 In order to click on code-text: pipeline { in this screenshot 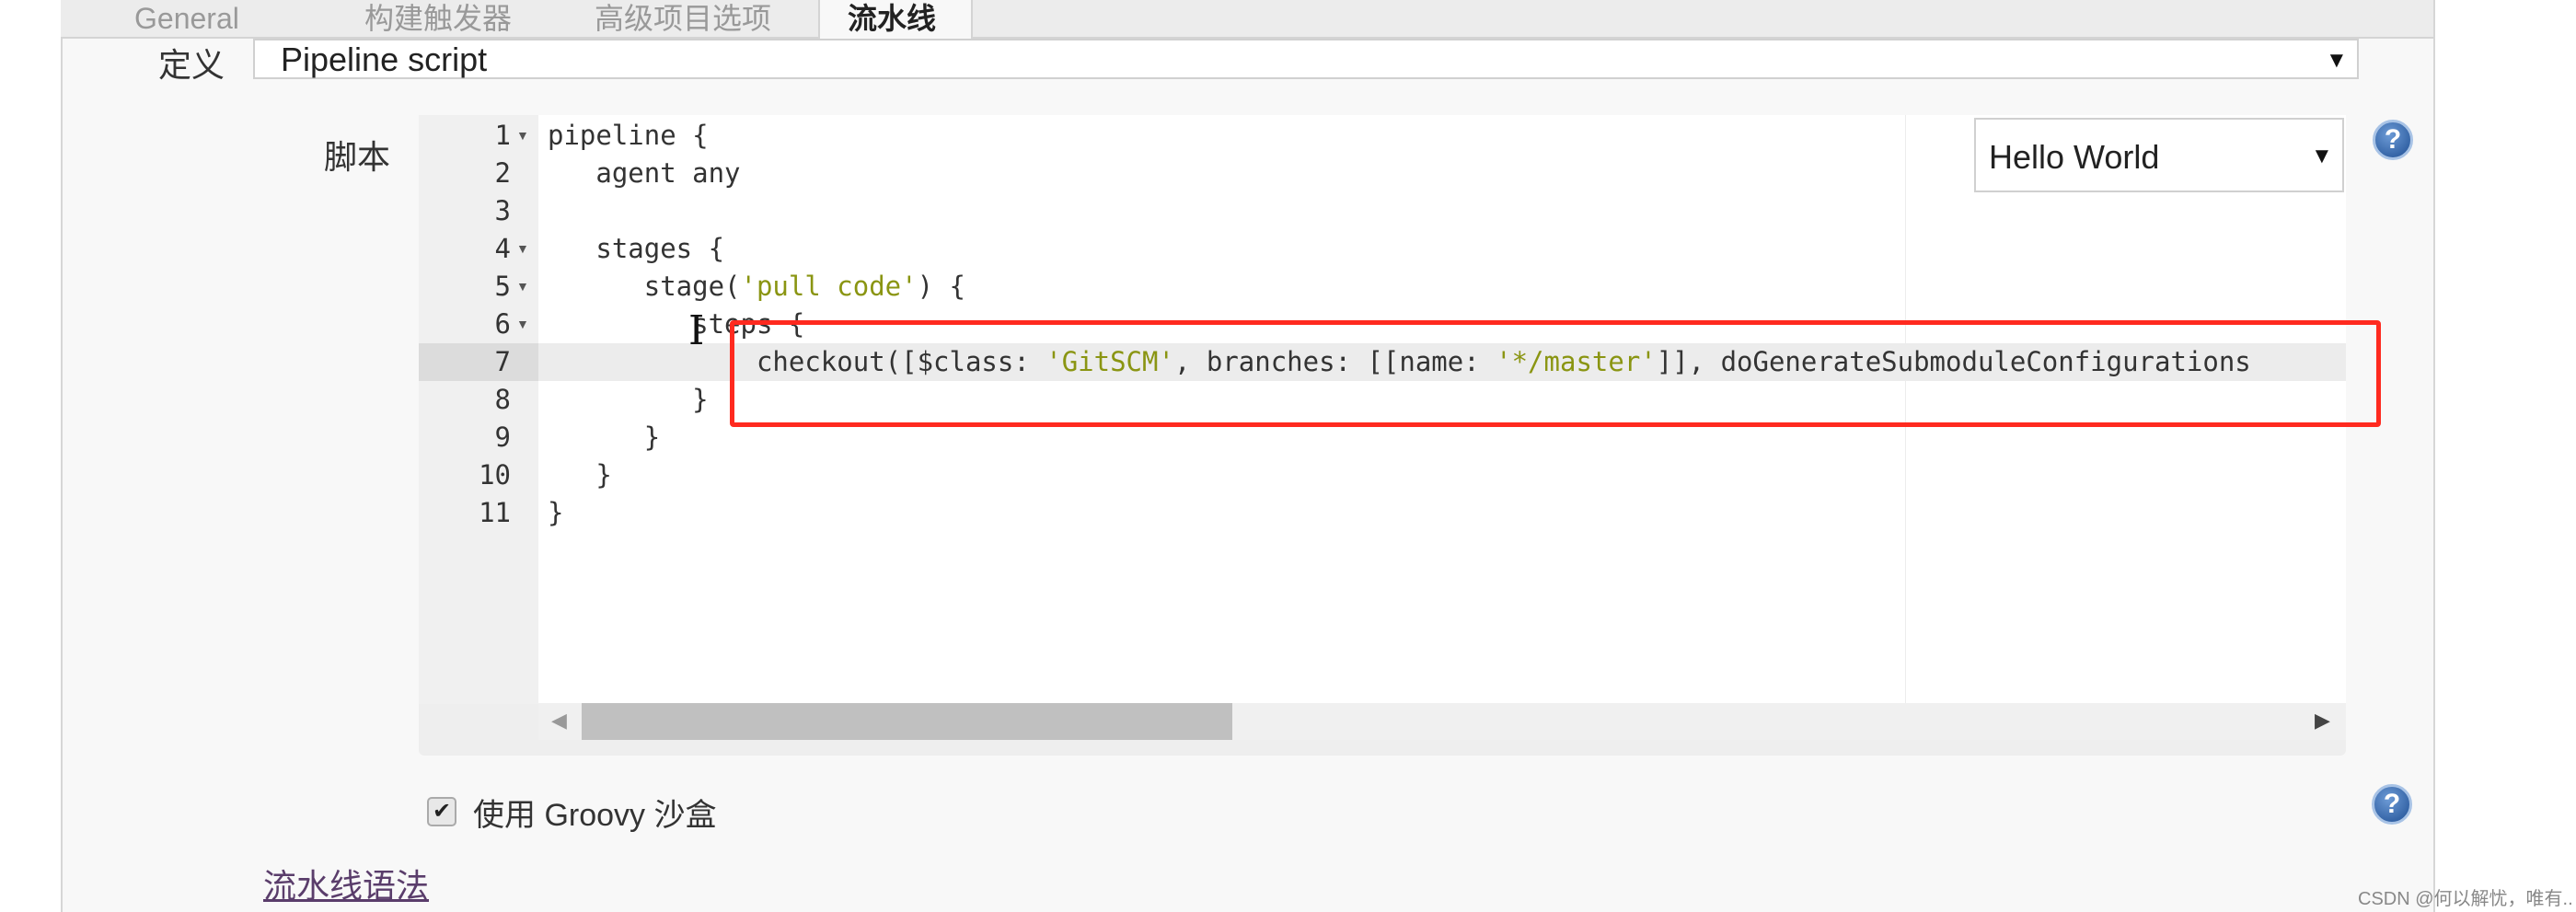, I will do `click(628, 135)`.